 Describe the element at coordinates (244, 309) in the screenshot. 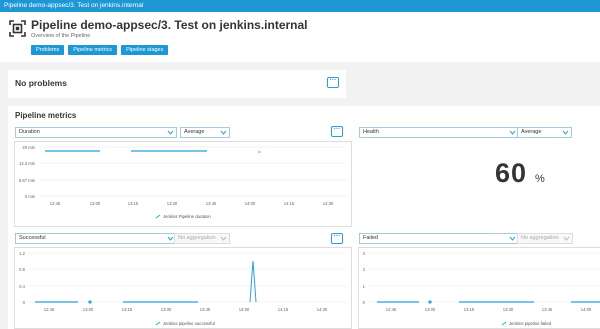

I see `successful-x-tick: 14:00` at that location.